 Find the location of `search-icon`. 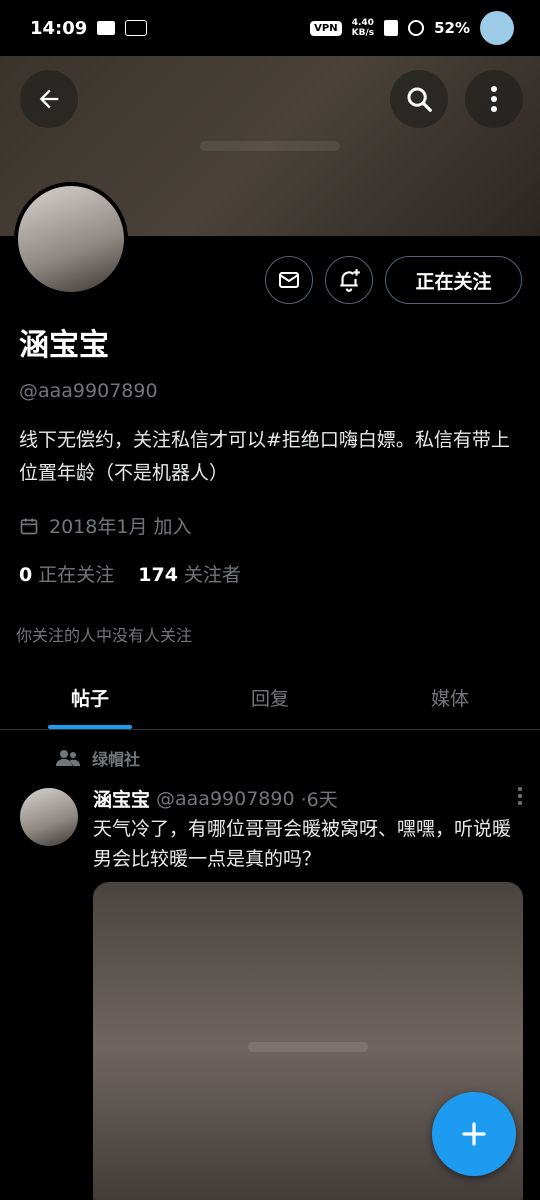

search-icon is located at coordinates (419, 99).